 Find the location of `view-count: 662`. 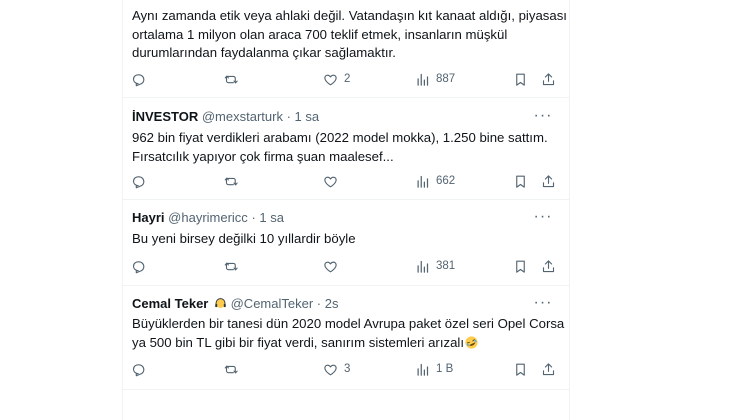

view-count: 662 is located at coordinates (446, 181).